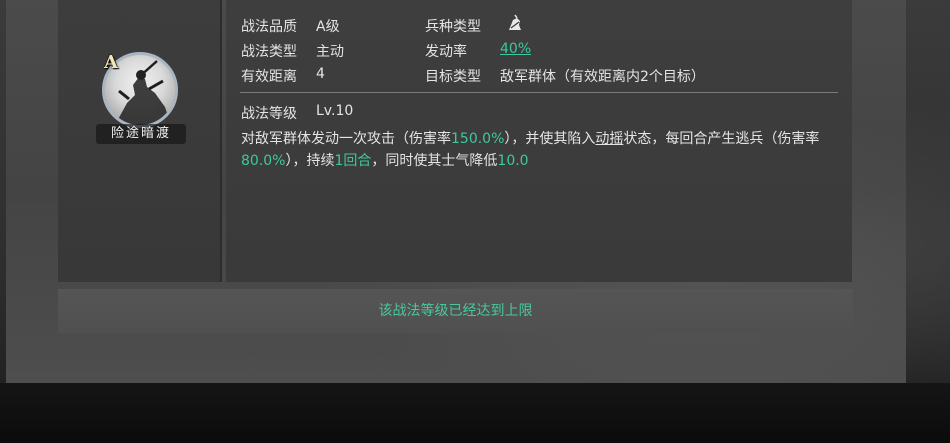 This screenshot has height=443, width=950. I want to click on bottom-strip, so click(475, 413).